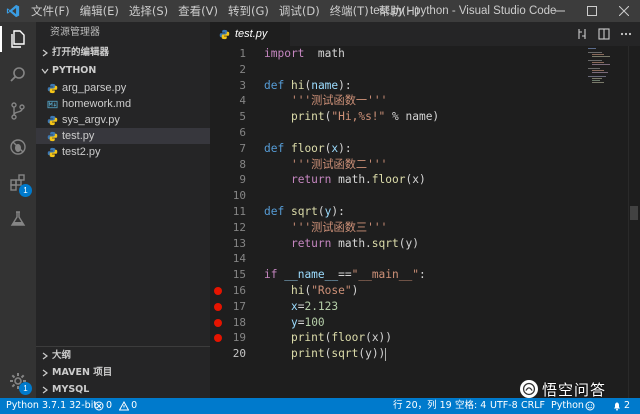 Image resolution: width=640 pixels, height=414 pixels. What do you see at coordinates (400, 196) in the screenshot?
I see `code-line: 10` at bounding box center [400, 196].